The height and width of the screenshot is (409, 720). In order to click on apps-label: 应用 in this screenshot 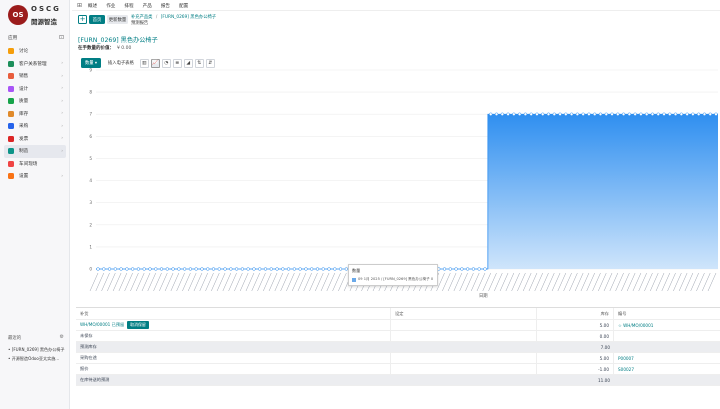, I will do `click(13, 38)`.